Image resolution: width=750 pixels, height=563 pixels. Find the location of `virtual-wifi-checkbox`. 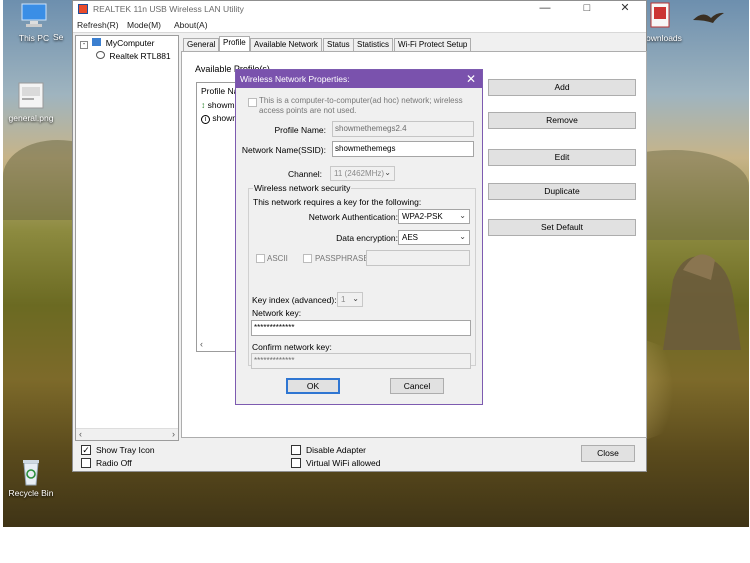

virtual-wifi-checkbox is located at coordinates (296, 463).